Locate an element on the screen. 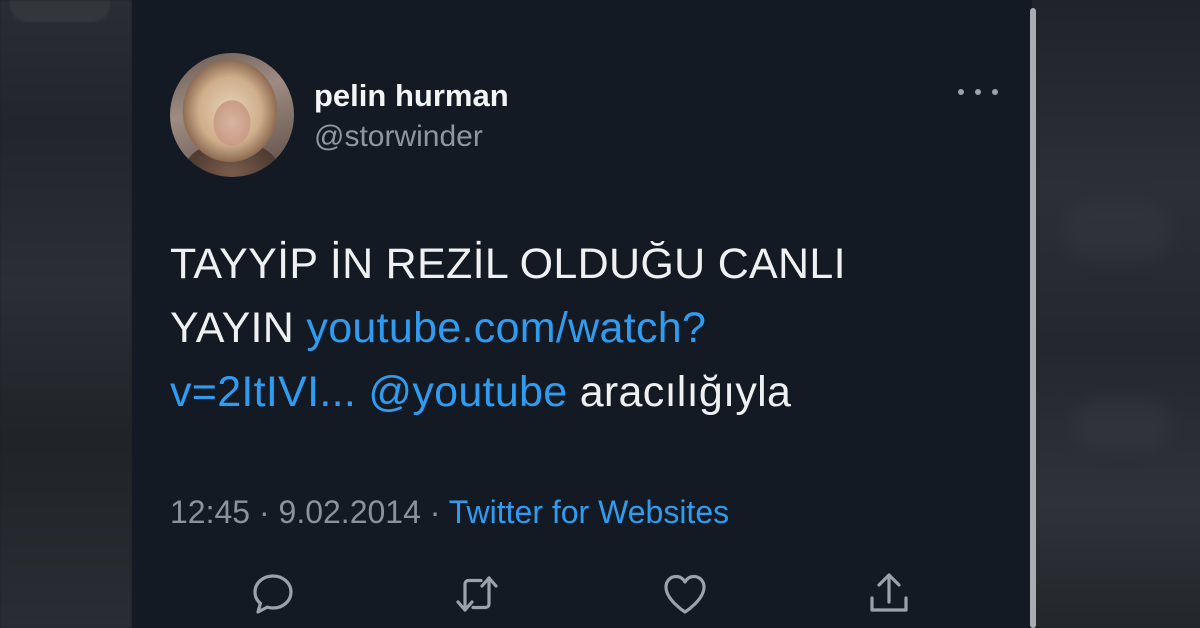 The image size is (1200, 628). retweet-icon is located at coordinates (477, 594).